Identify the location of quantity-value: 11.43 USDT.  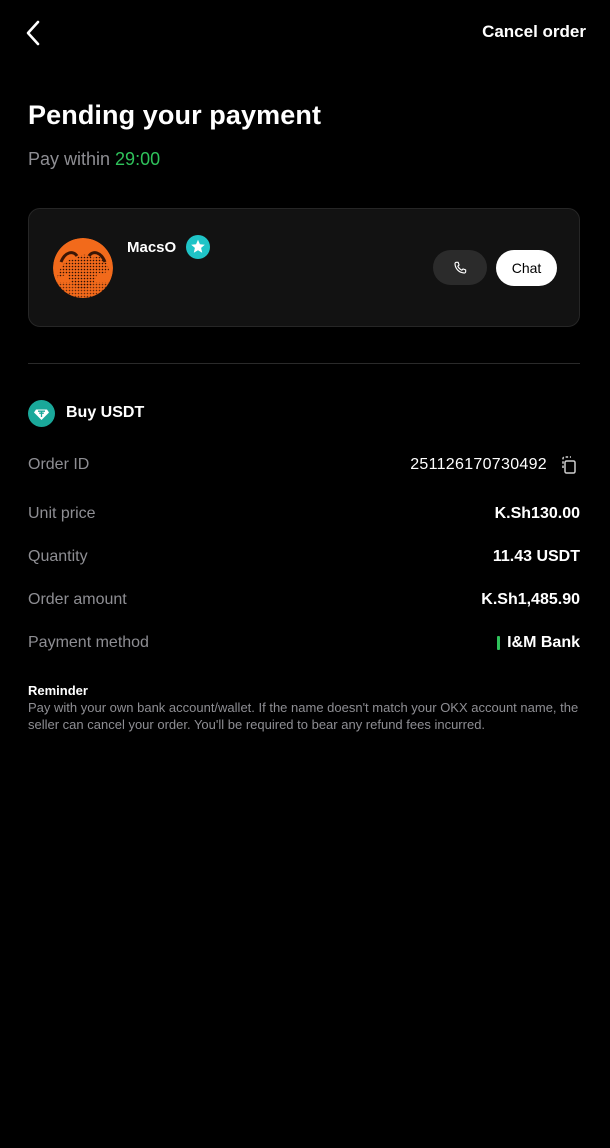
(536, 556).